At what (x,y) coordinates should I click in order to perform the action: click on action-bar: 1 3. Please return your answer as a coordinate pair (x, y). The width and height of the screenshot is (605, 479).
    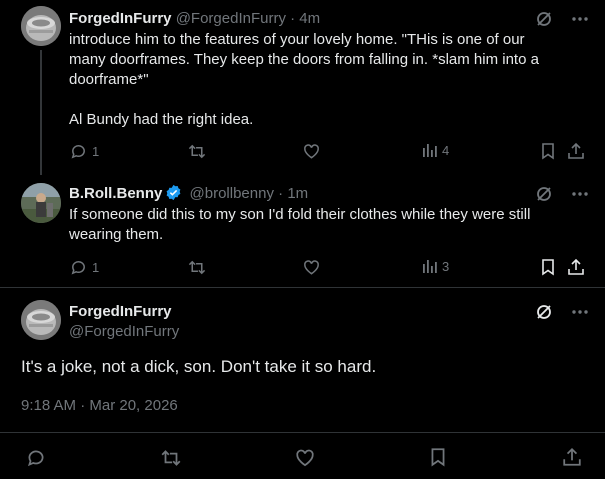
    Looking at the image, I should click on (329, 268).